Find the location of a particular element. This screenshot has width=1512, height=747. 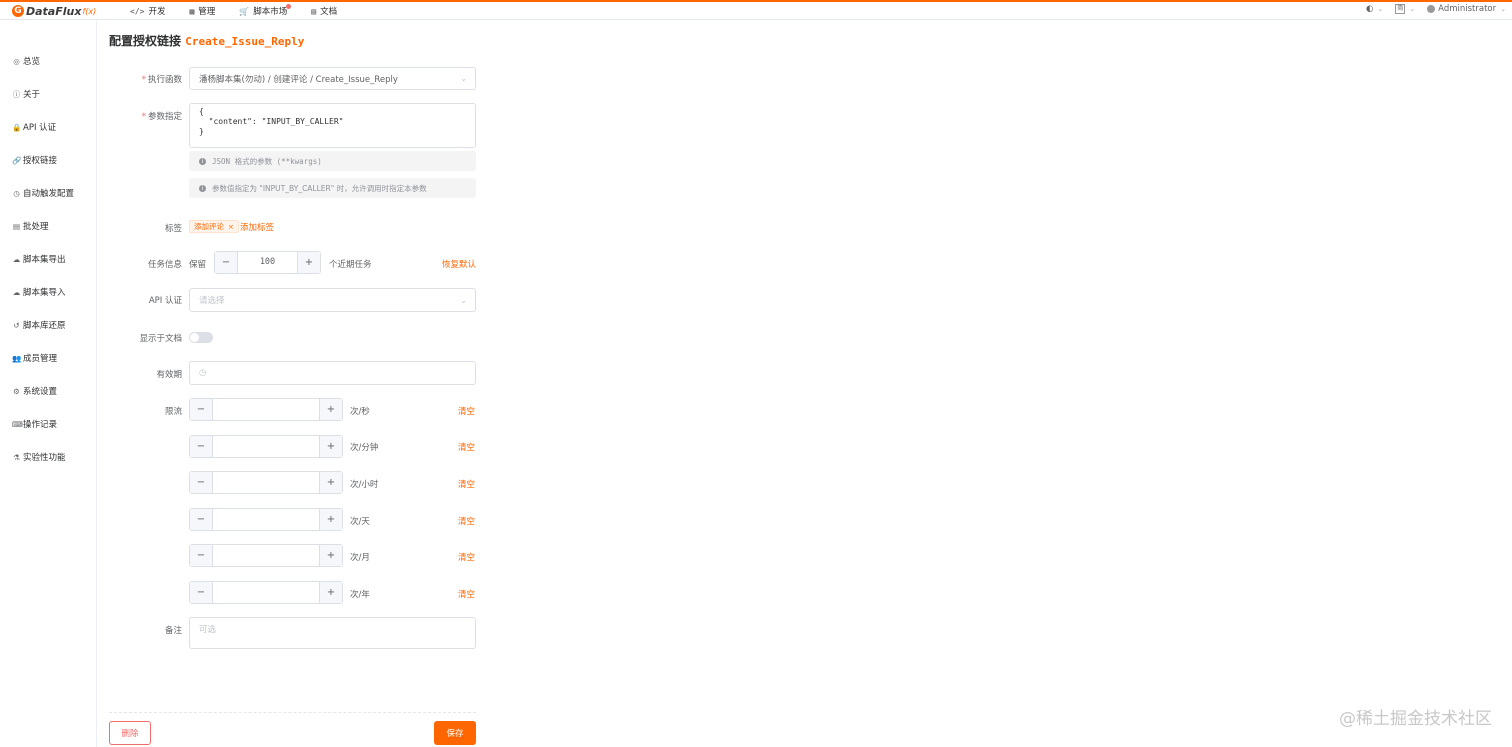

close-icon: × is located at coordinates (231, 227).